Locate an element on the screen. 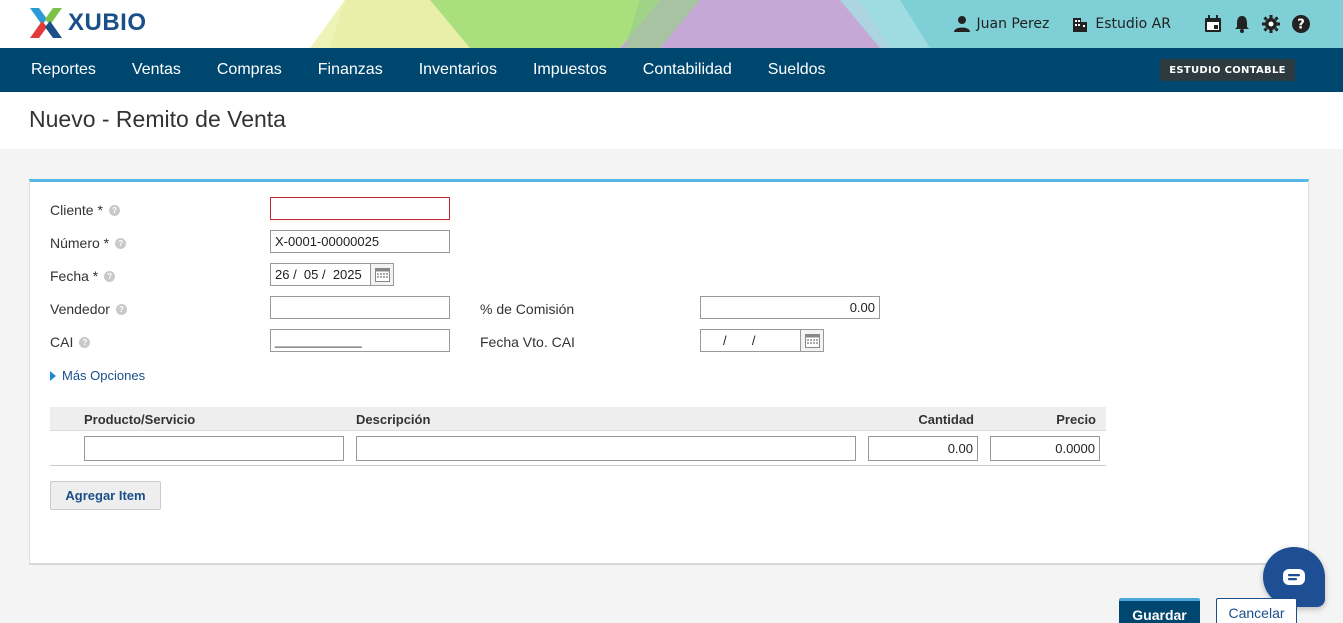 The image size is (1343, 623). fecha-label: Fecha * ? is located at coordinates (83, 276).